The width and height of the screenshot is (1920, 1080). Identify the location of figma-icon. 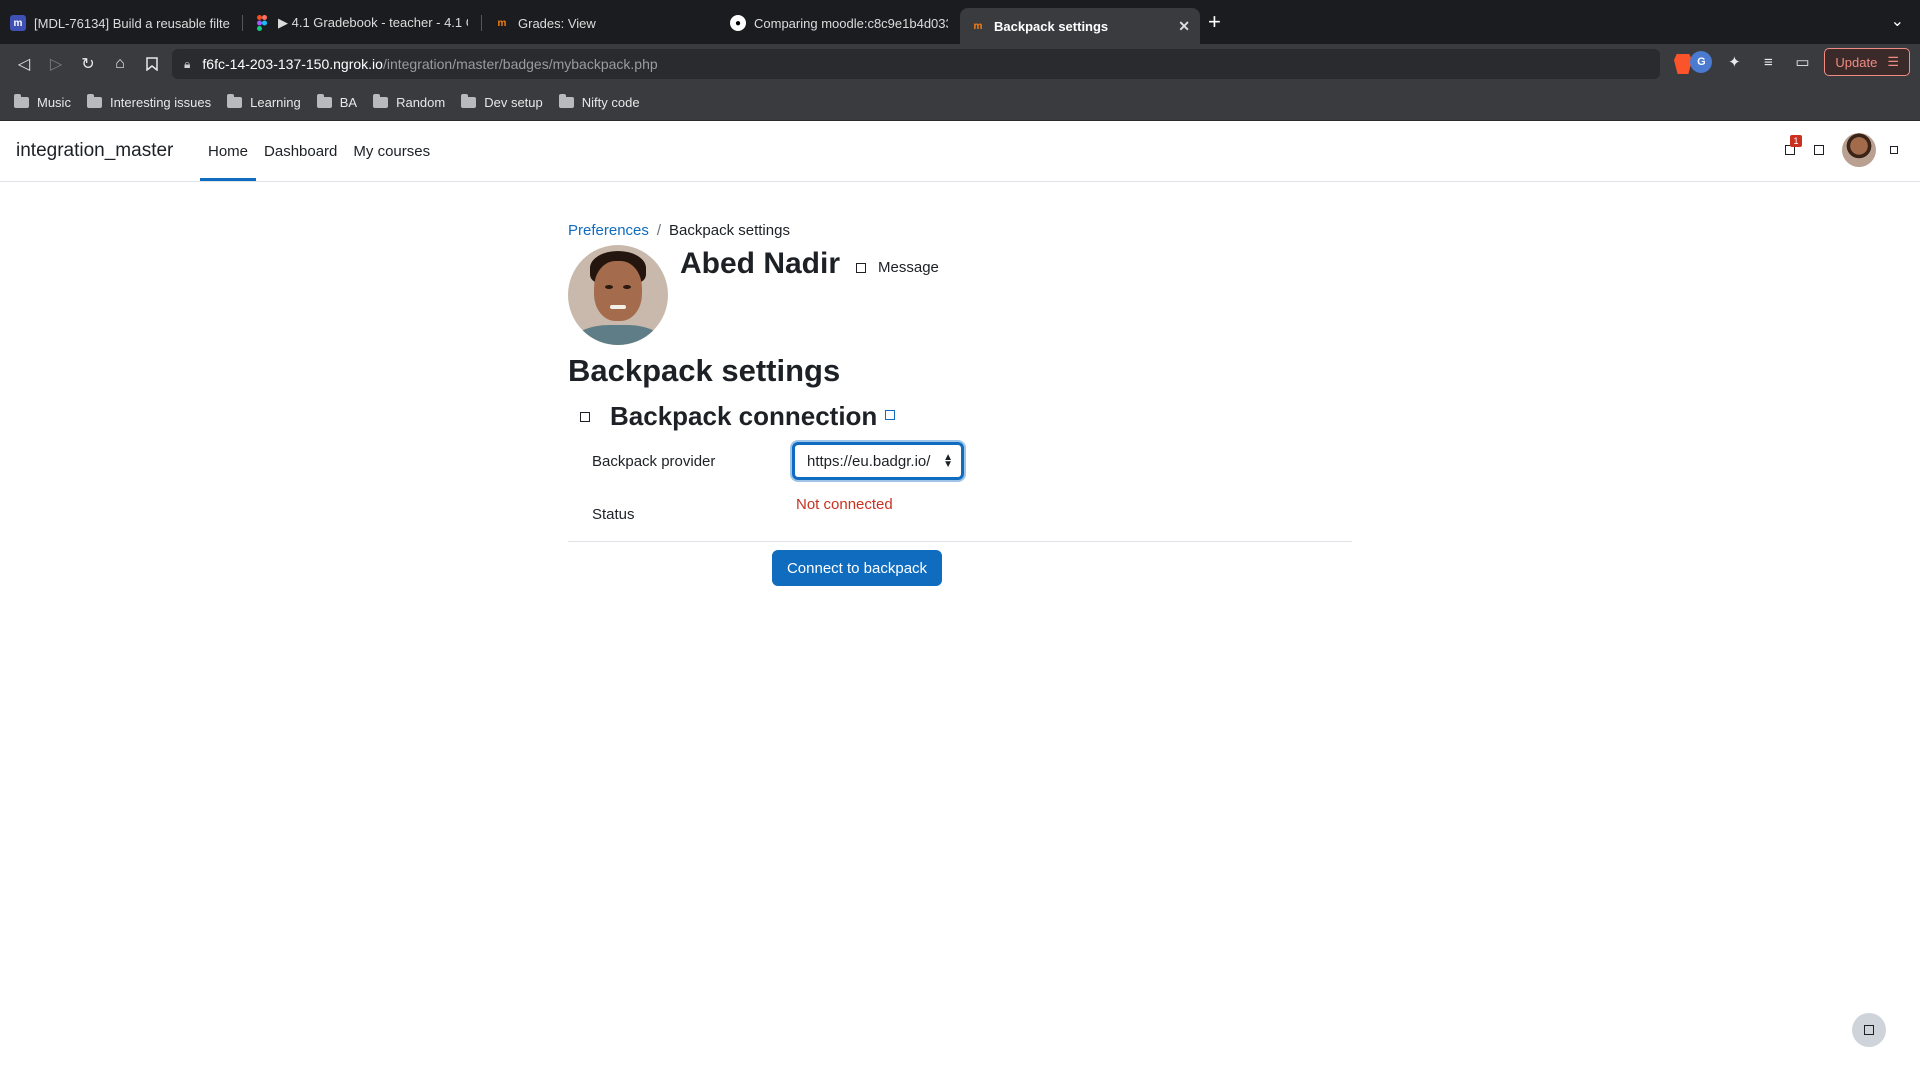
(262, 23).